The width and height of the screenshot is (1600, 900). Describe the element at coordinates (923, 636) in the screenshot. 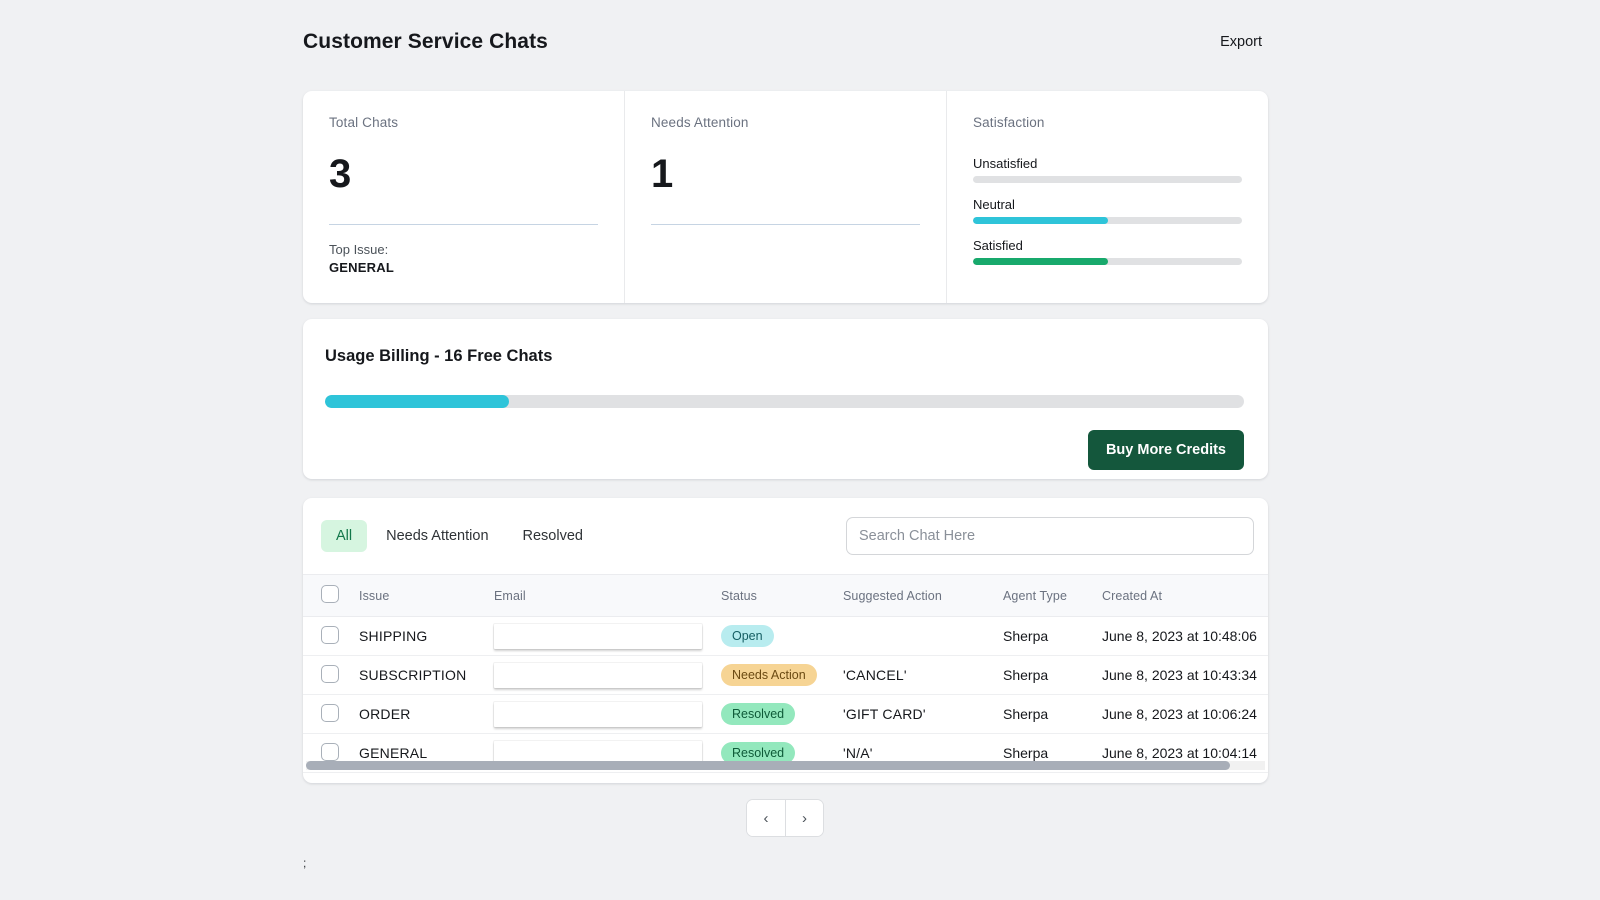

I see `cell-suggested-action` at that location.